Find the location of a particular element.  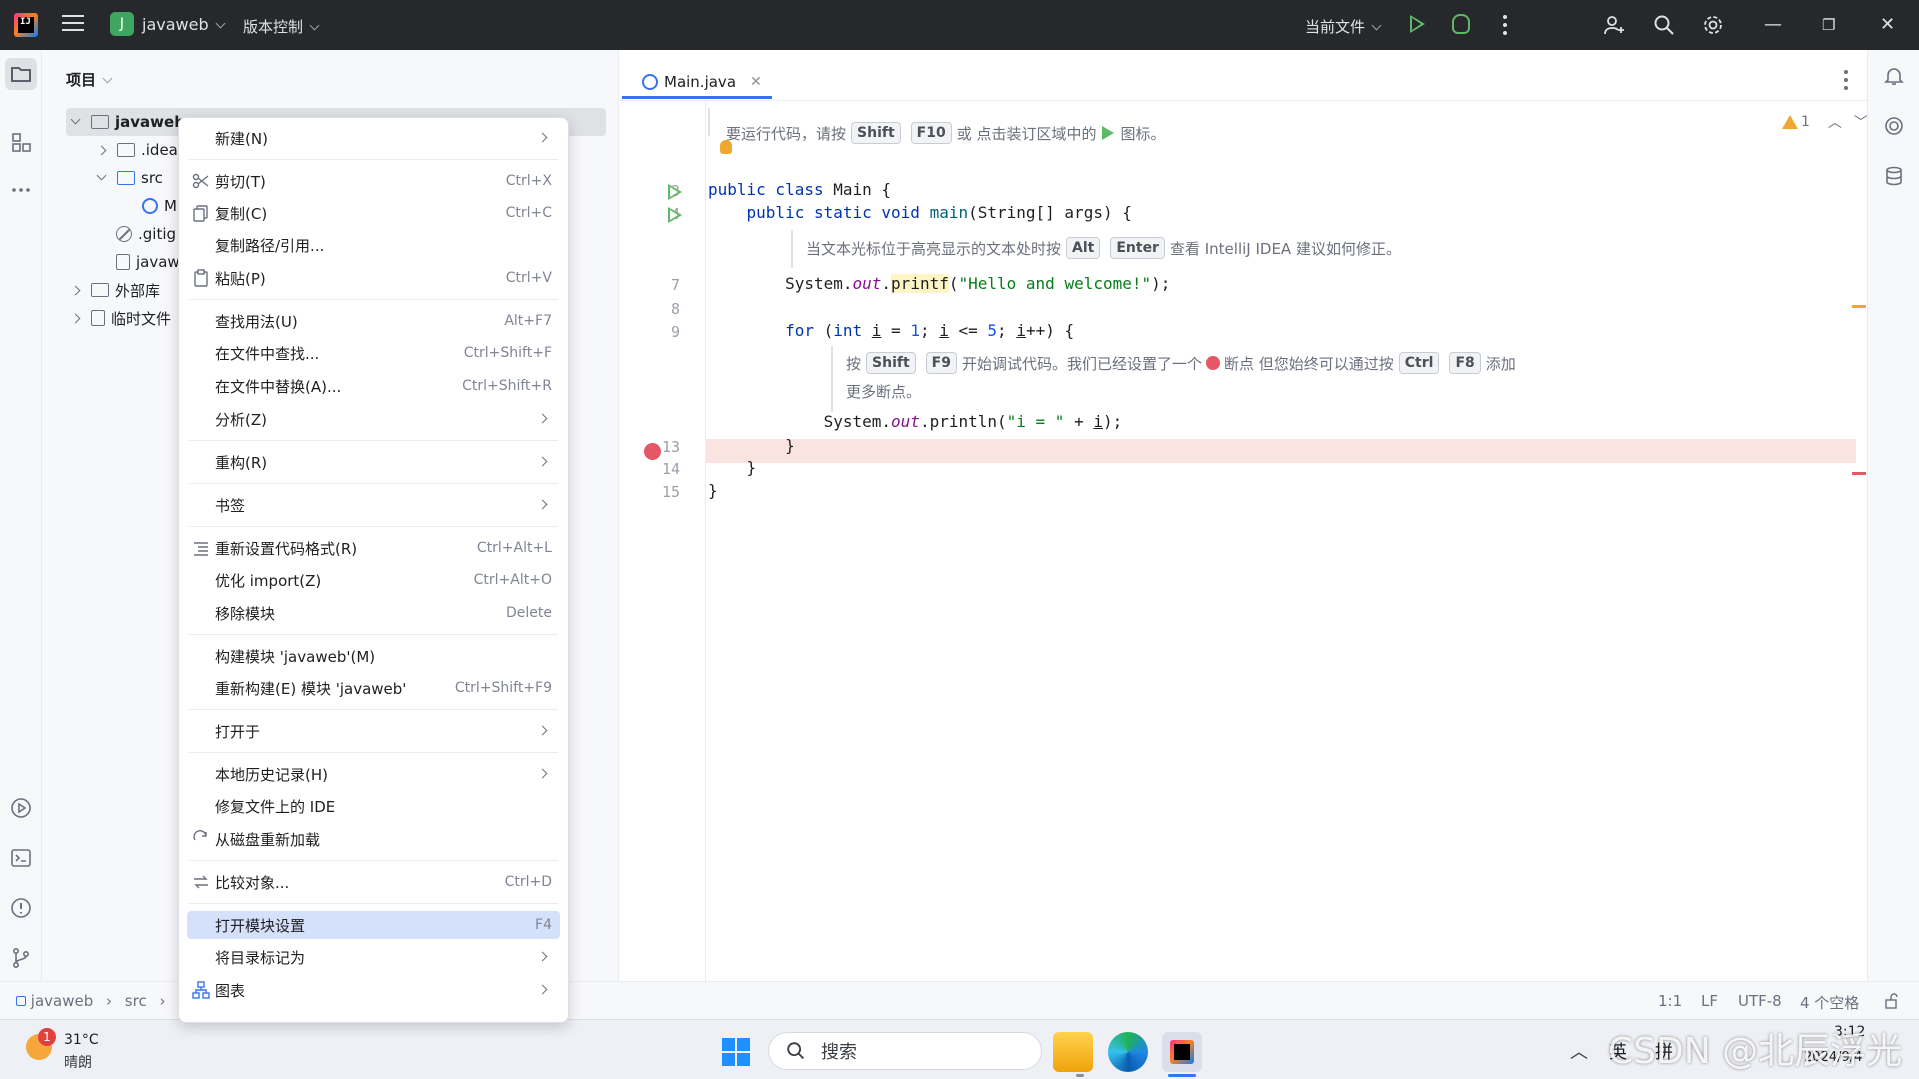

menu-item-diagrams: 图表 is located at coordinates (373, 990).